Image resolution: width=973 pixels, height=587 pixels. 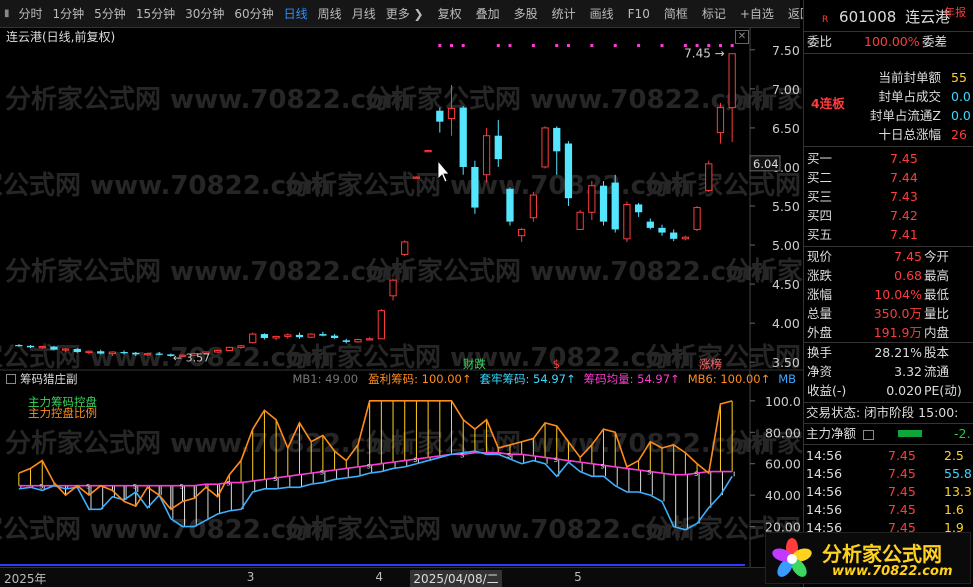 I want to click on feng-value: 26, so click(x=959, y=134).